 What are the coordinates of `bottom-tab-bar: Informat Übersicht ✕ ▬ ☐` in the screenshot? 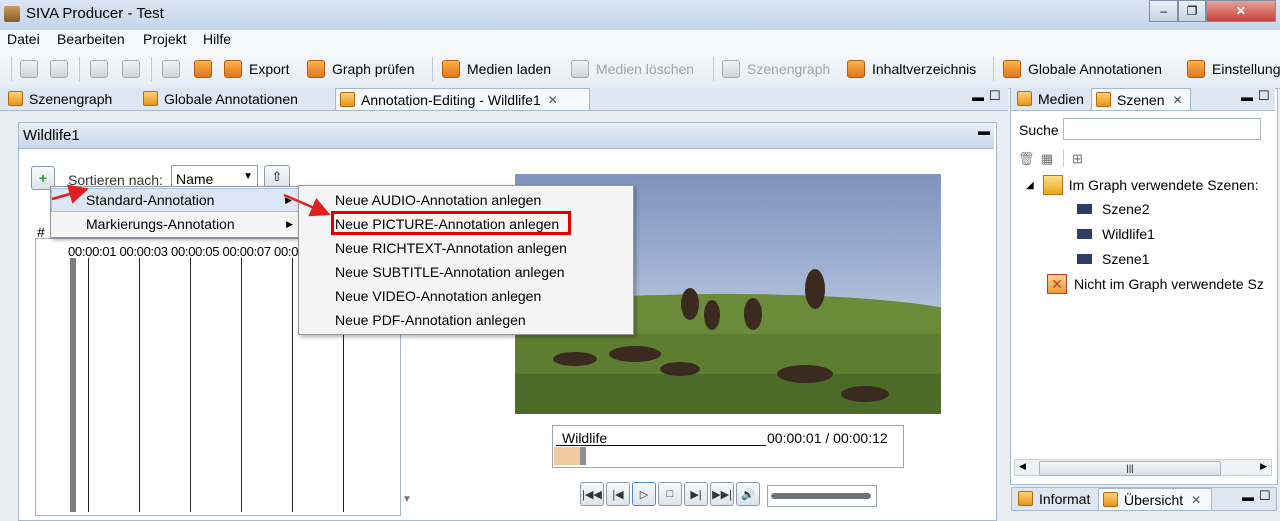 It's located at (1144, 499).